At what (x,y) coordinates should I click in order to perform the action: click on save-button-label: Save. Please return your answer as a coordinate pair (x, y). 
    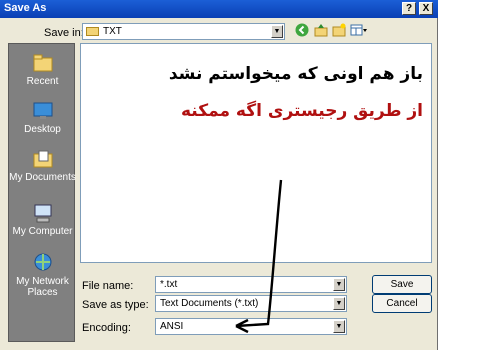
    Looking at the image, I should click on (402, 284).